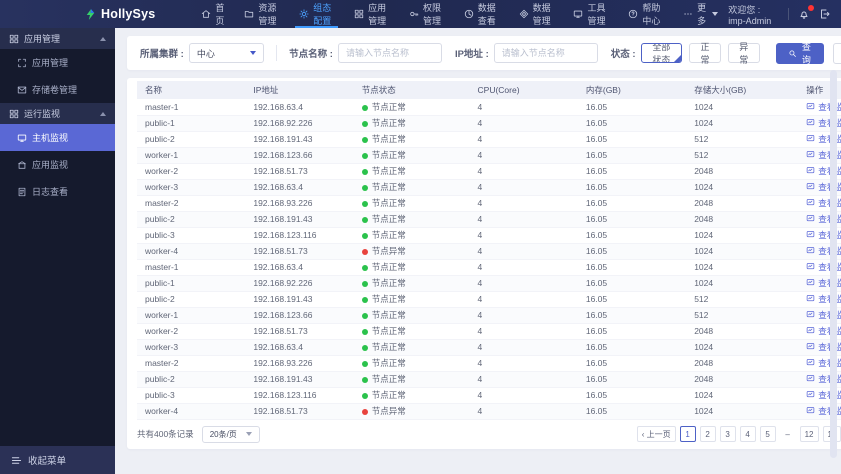 This screenshot has width=841, height=474. What do you see at coordinates (57, 251) in the screenshot?
I see `sidebar: 应用管理 应用管理 存储卷管理 运行监视 主机监视 应用监视 日志查看 收起菜单` at bounding box center [57, 251].